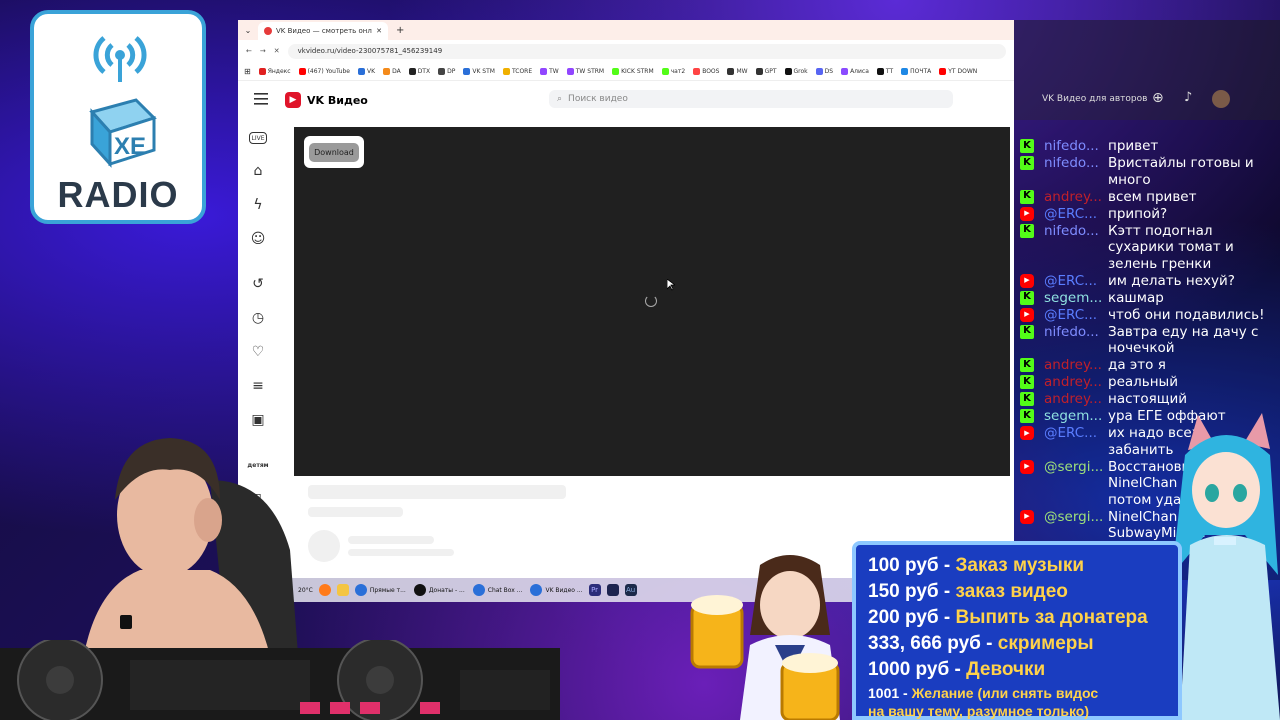  What do you see at coordinates (324, 590) in the screenshot?
I see `firefox-icon` at bounding box center [324, 590].